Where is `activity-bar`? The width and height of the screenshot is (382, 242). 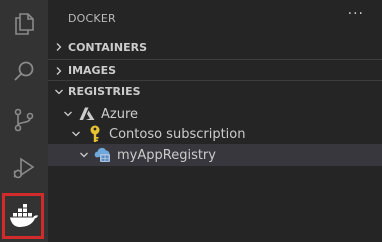 activity-bar is located at coordinates (24, 121).